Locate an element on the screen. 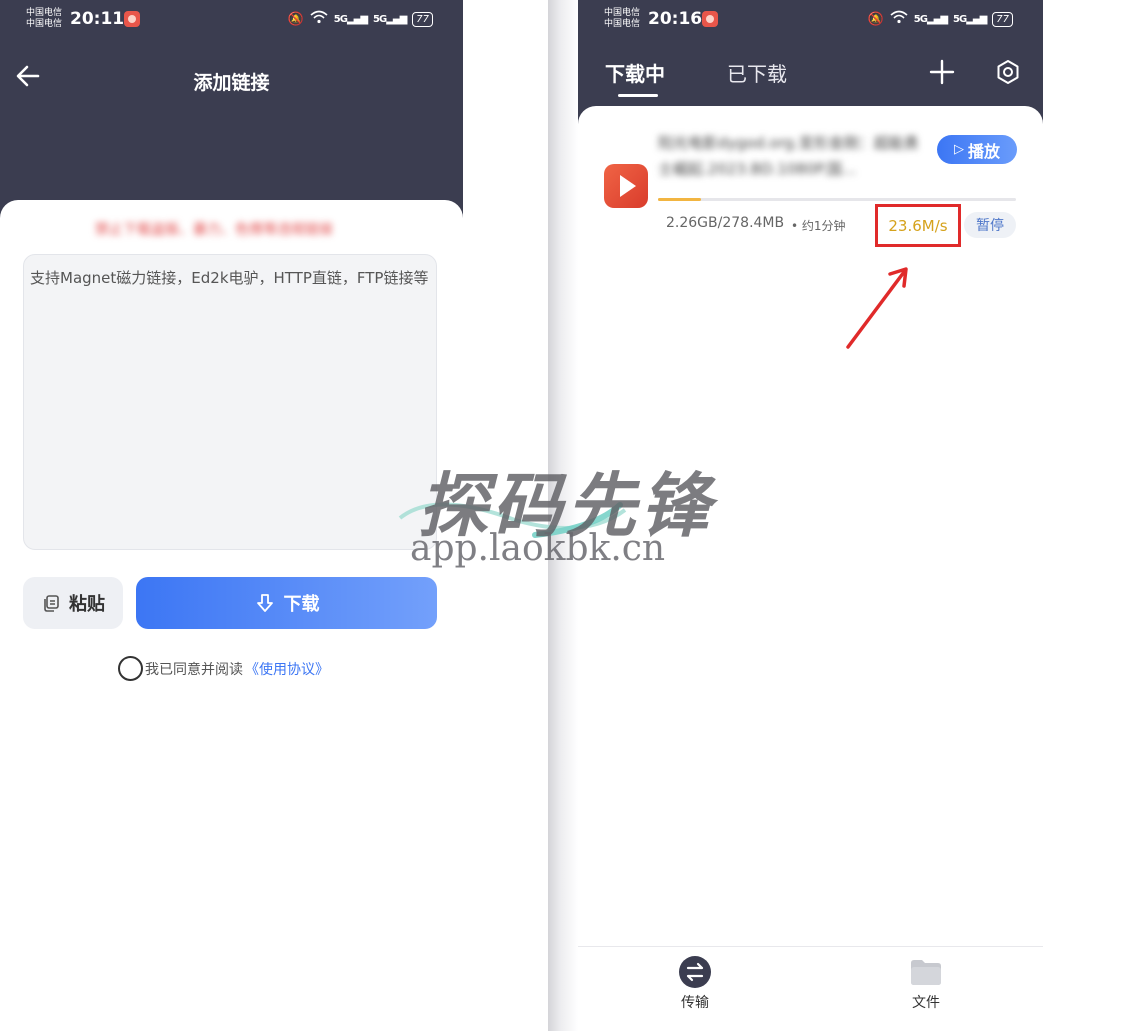  agree-text: 我已同意并阅读 is located at coordinates (194, 669).